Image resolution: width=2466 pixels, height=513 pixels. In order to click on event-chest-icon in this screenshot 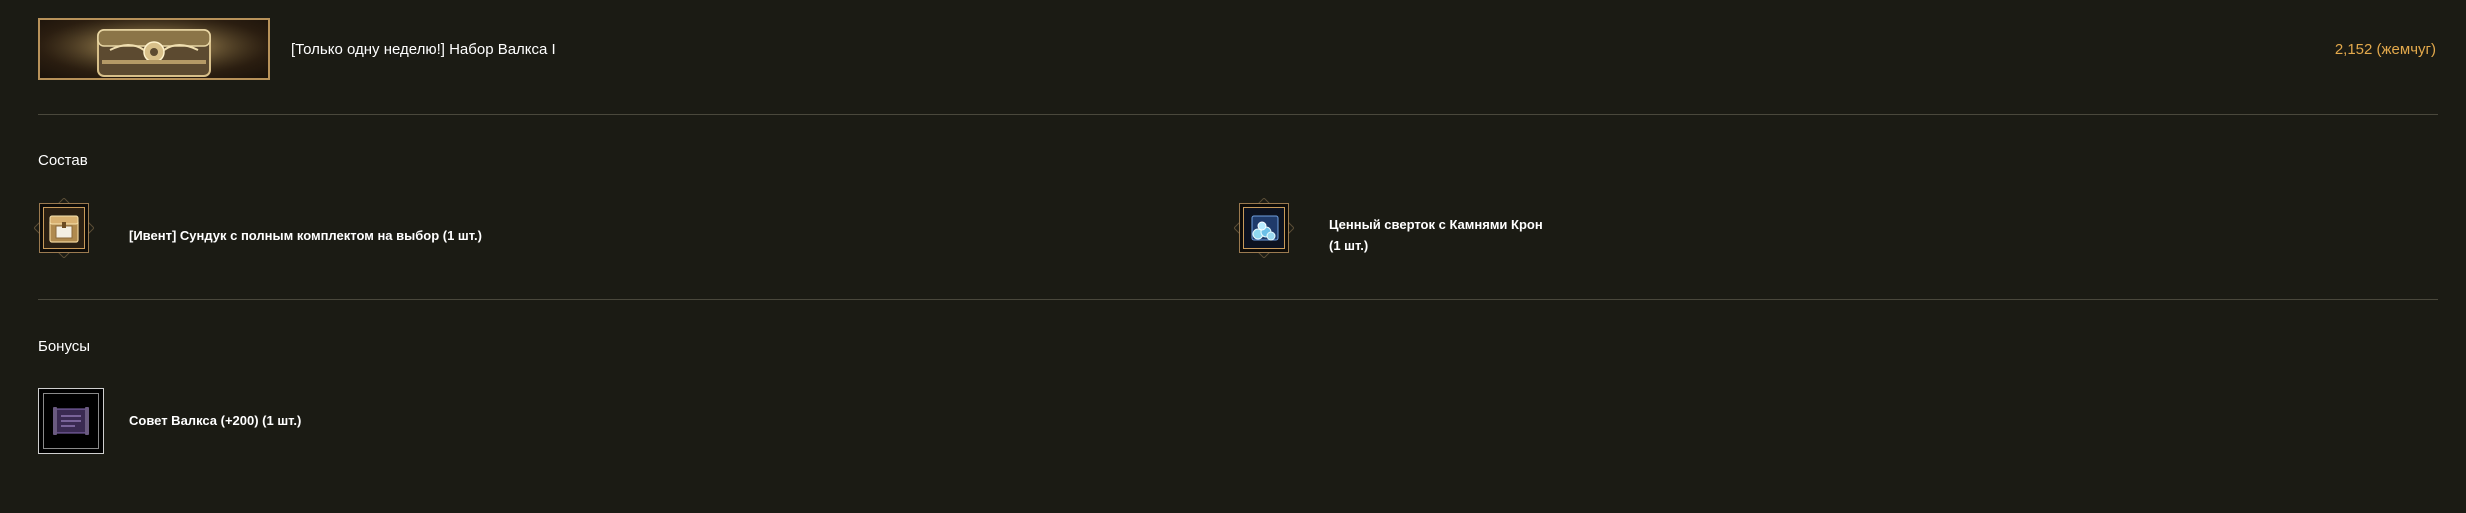, I will do `click(64, 228)`.